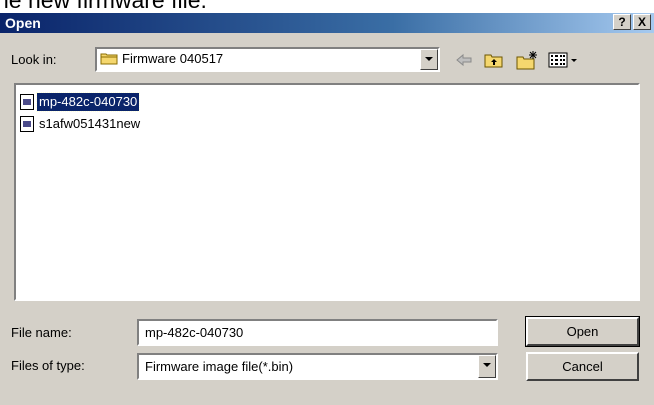 The height and width of the screenshot is (405, 654). I want to click on look-in-label: Look in:, so click(34, 59).